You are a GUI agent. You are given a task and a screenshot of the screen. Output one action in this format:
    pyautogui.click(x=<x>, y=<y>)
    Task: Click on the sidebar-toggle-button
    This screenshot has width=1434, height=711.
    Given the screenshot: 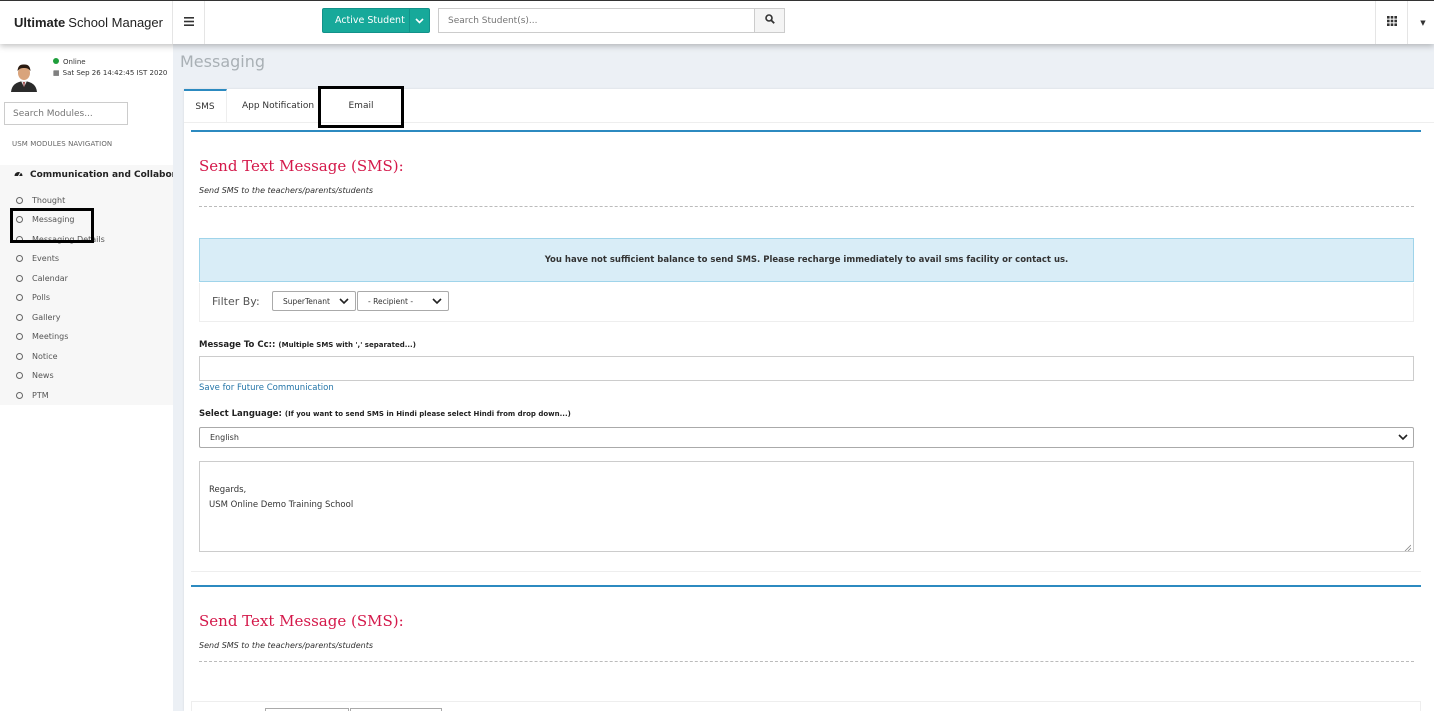 What is the action you would take?
    pyautogui.click(x=189, y=22)
    